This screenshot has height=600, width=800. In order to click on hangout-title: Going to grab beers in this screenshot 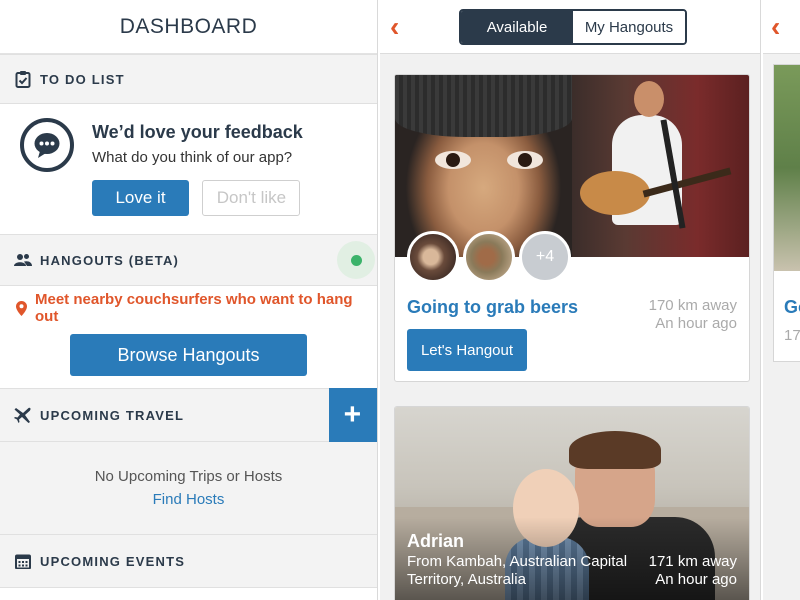, I will do `click(492, 307)`.